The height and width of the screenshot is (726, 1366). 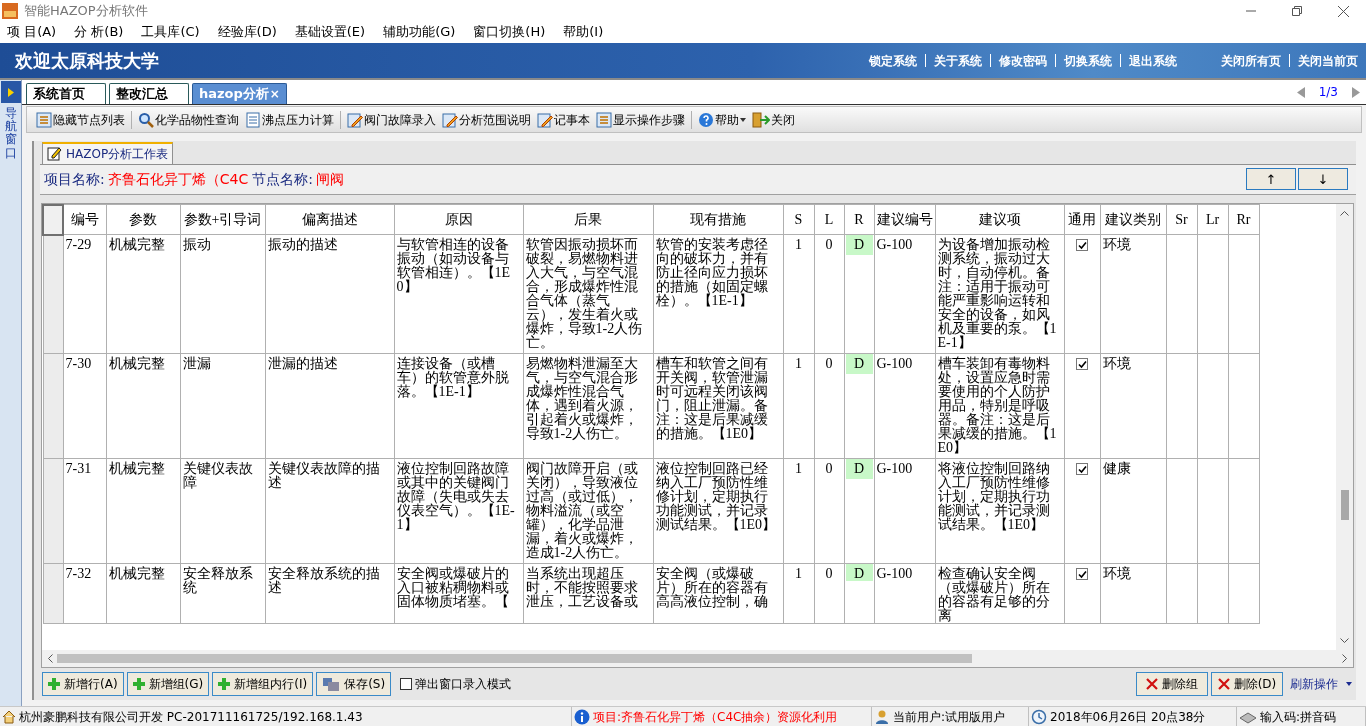 What do you see at coordinates (1082, 219) in the screenshot?
I see `column-header: 通用` at bounding box center [1082, 219].